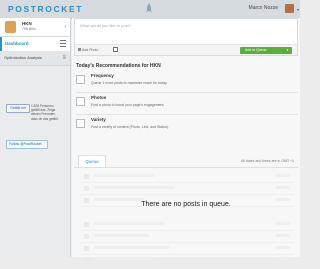 This screenshot has height=269, width=320. Describe the element at coordinates (64, 58) in the screenshot. I see `bars-icon: ≡` at that location.